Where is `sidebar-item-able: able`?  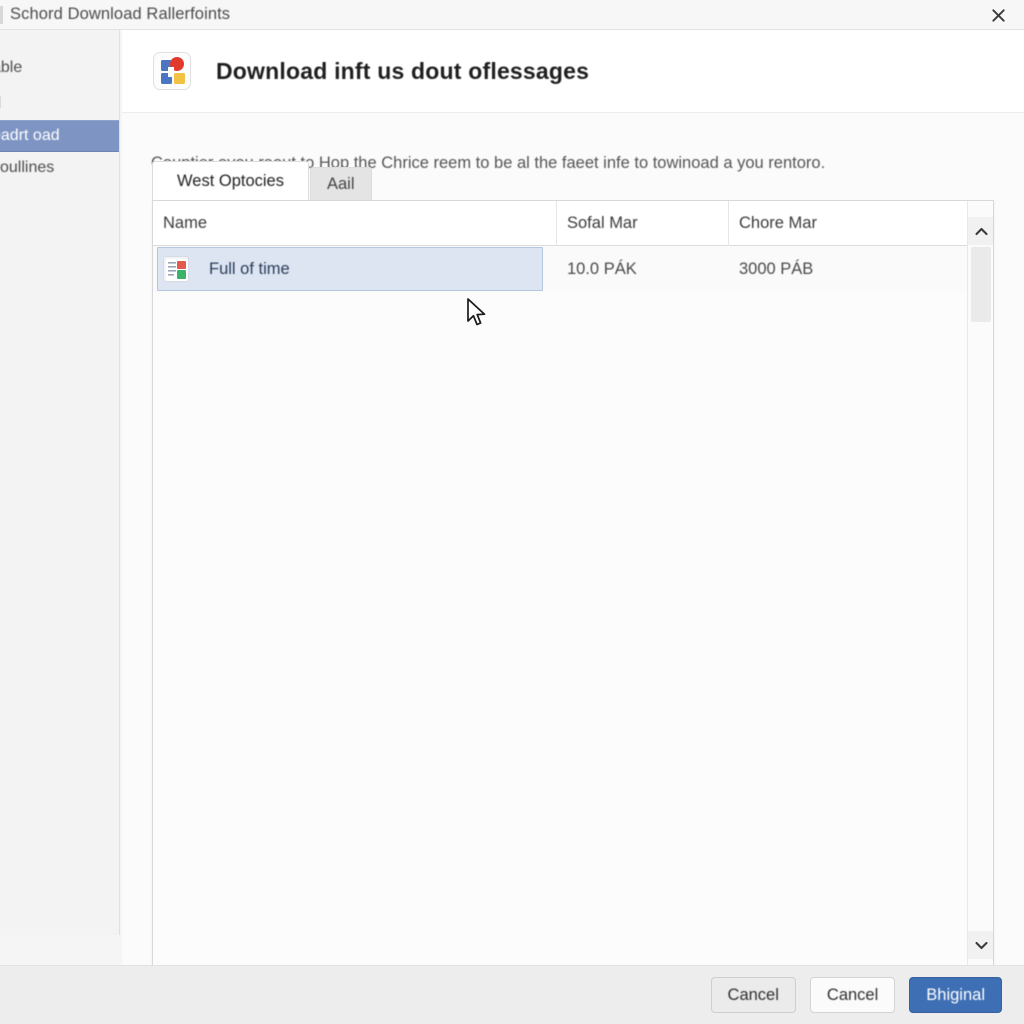 sidebar-item-able: able is located at coordinates (59, 68).